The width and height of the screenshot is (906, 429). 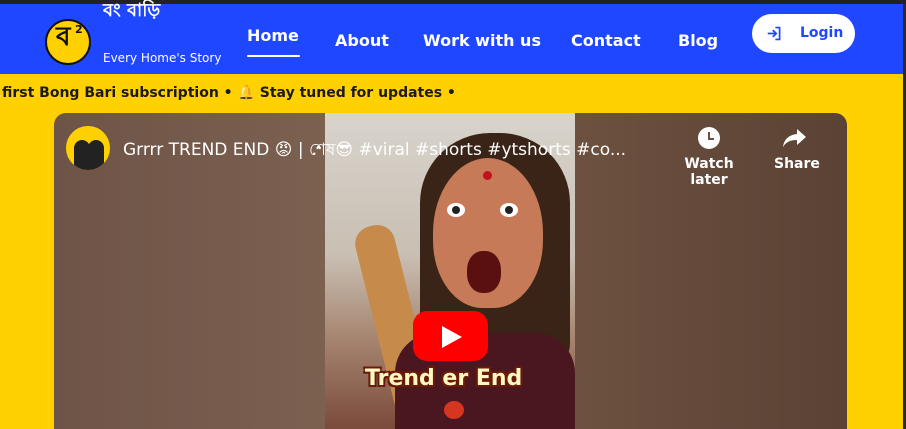 What do you see at coordinates (797, 149) in the screenshot?
I see `share-button: Share` at bounding box center [797, 149].